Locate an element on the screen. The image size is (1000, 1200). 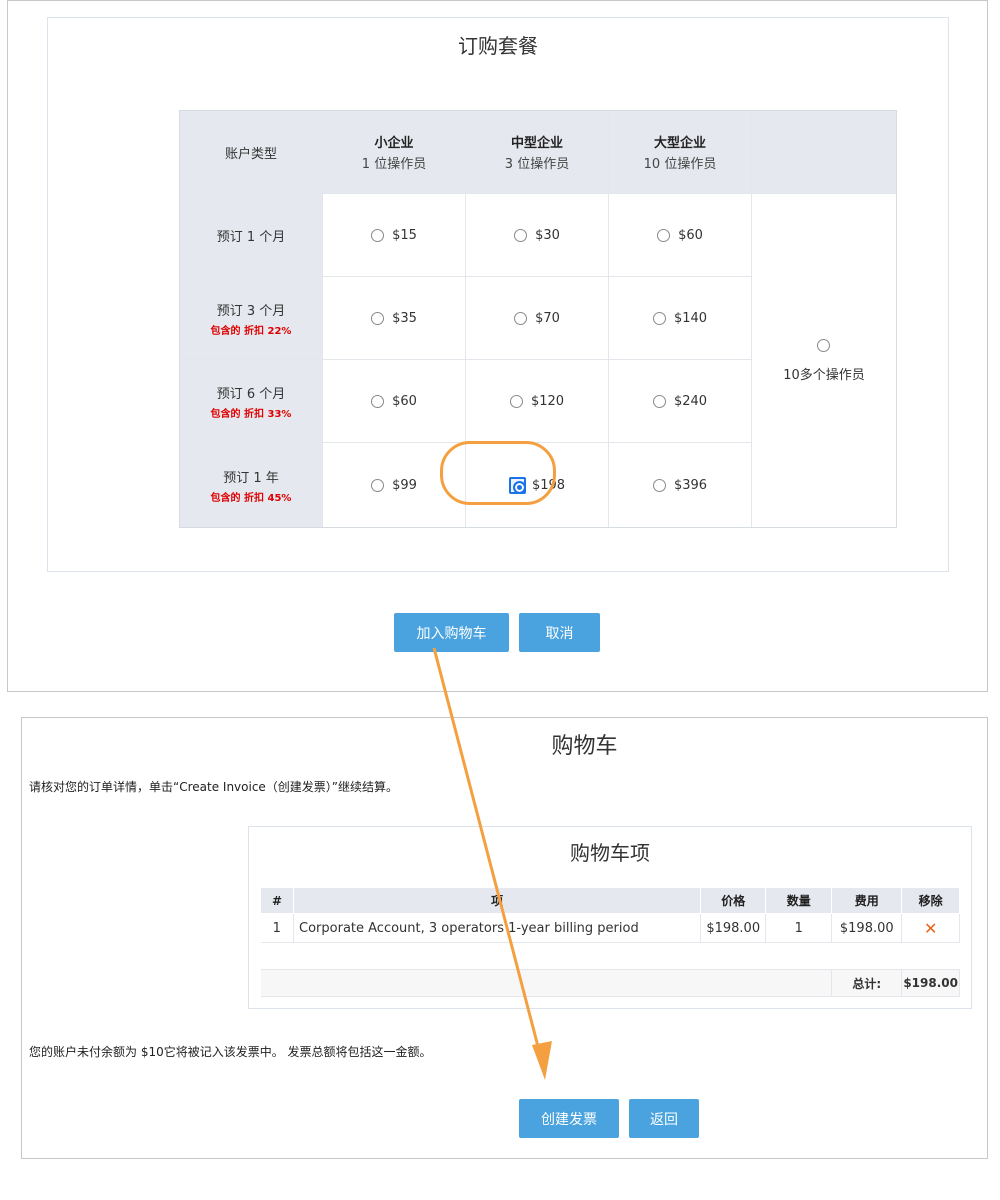
total-label: 总计: is located at coordinates (867, 983).